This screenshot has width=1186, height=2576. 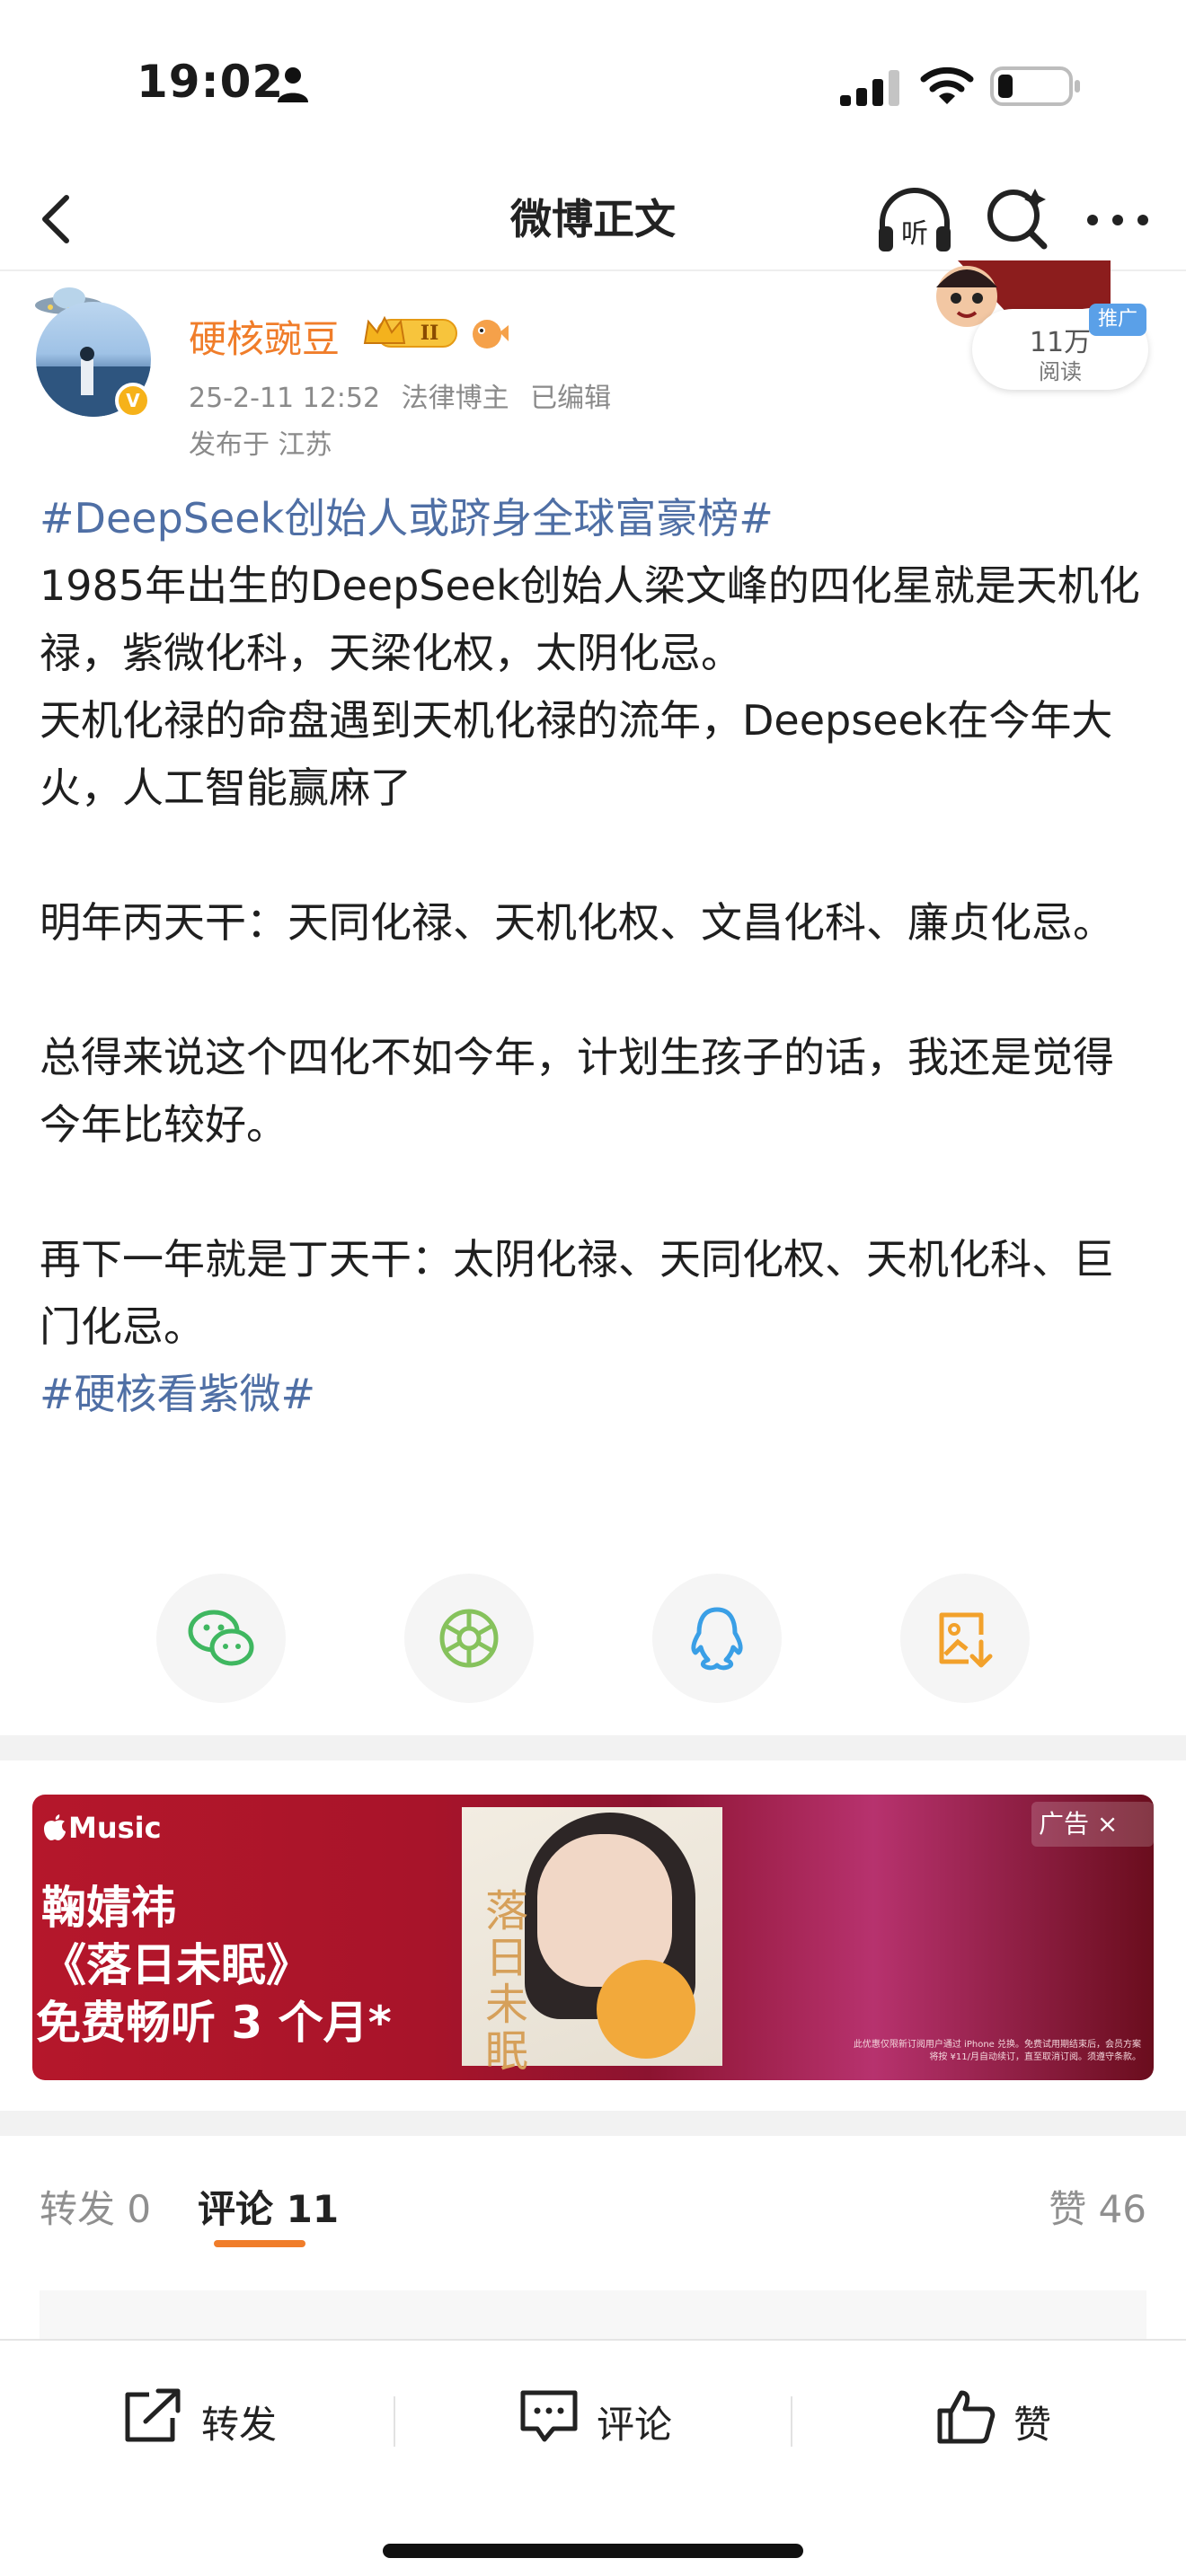 I want to click on apple-music-logo: Music, so click(x=101, y=1828).